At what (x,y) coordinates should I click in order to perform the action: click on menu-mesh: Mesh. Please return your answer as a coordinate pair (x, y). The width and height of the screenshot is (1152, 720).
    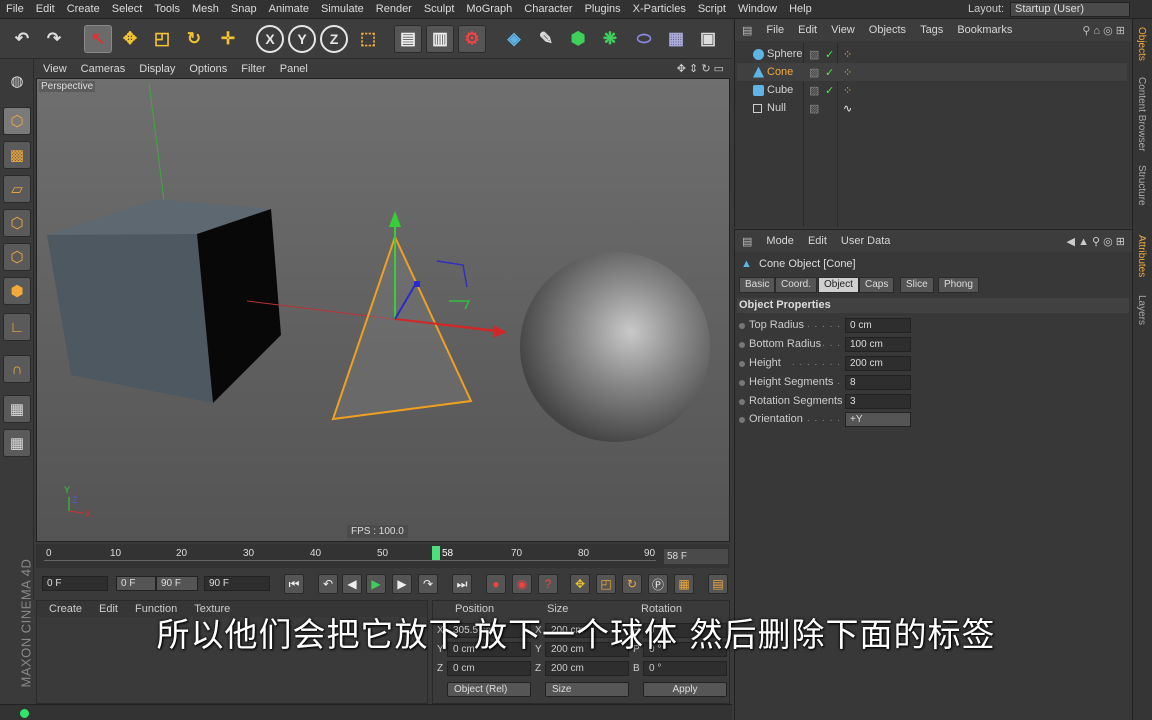
    Looking at the image, I should click on (205, 9).